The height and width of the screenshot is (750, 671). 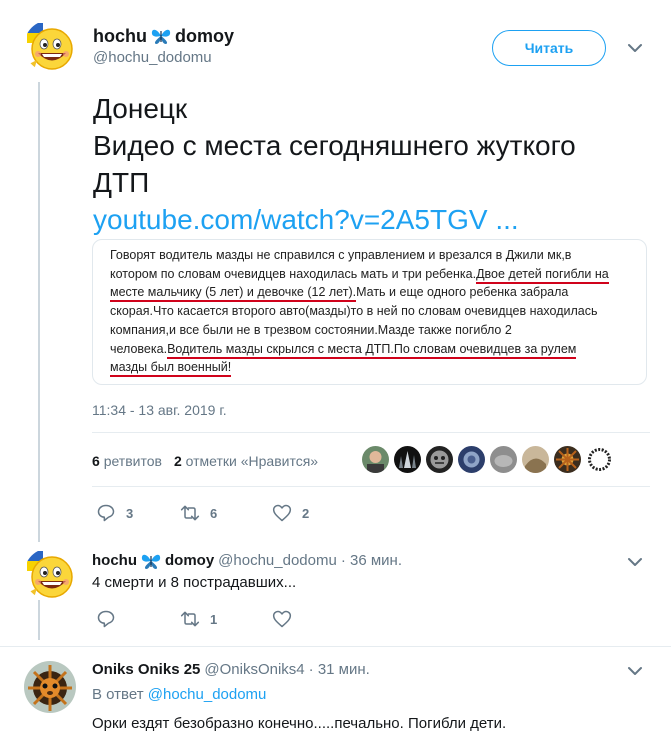 I want to click on underlined-text: мазды был военный!, so click(x=171, y=369).